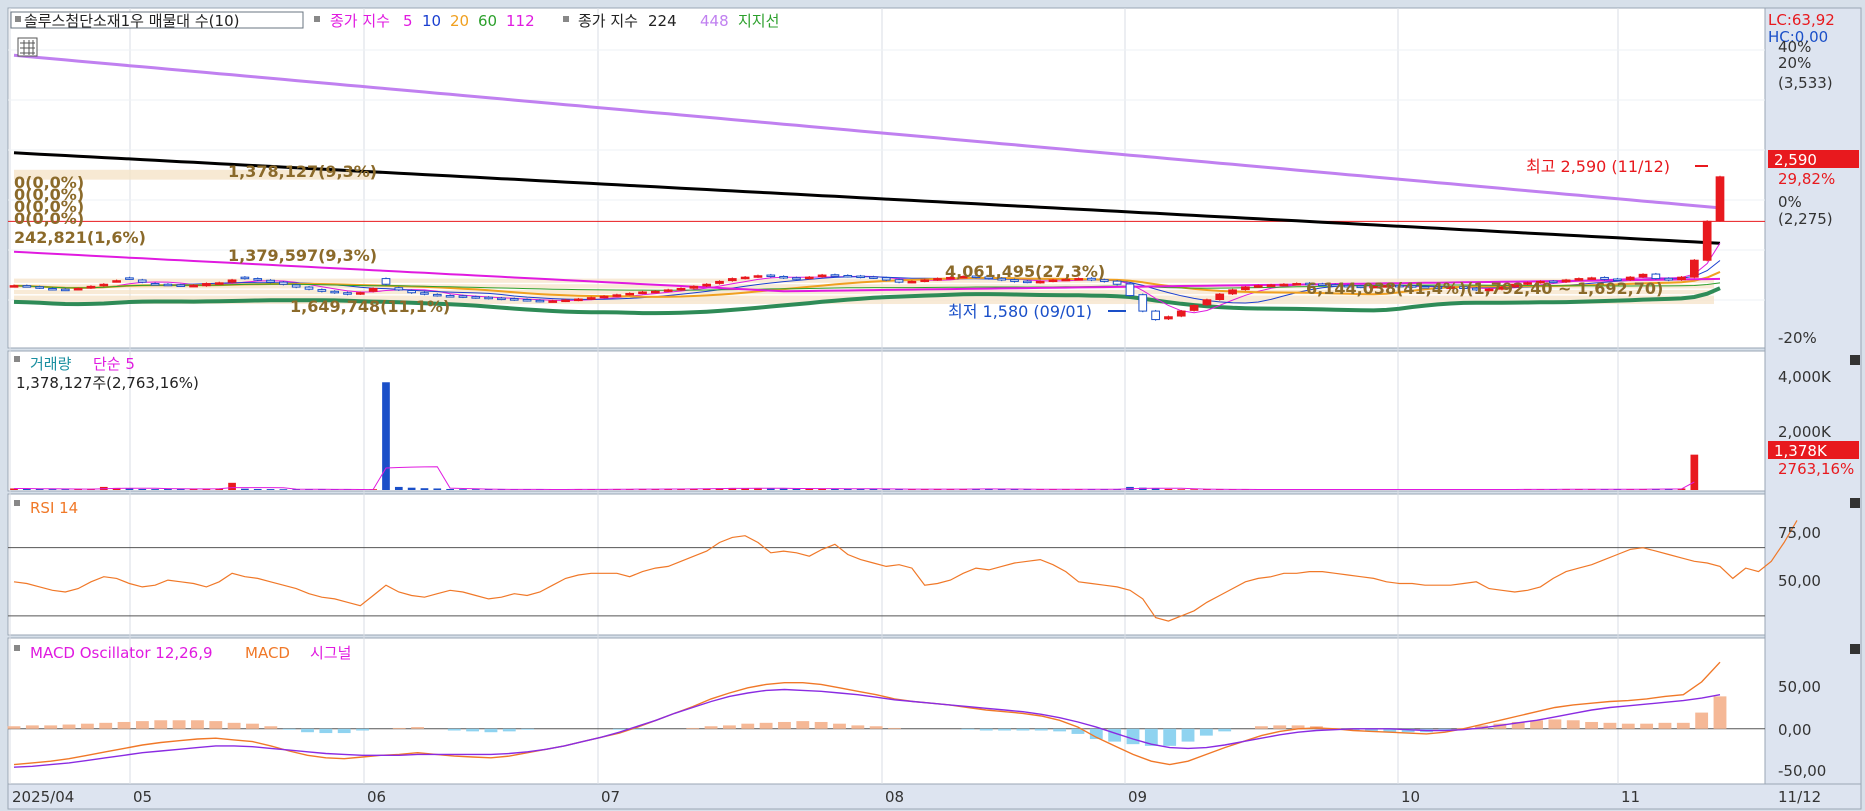 This screenshot has height=811, width=1865. What do you see at coordinates (714, 21) in the screenshot?
I see `legend-ma448: 448` at bounding box center [714, 21].